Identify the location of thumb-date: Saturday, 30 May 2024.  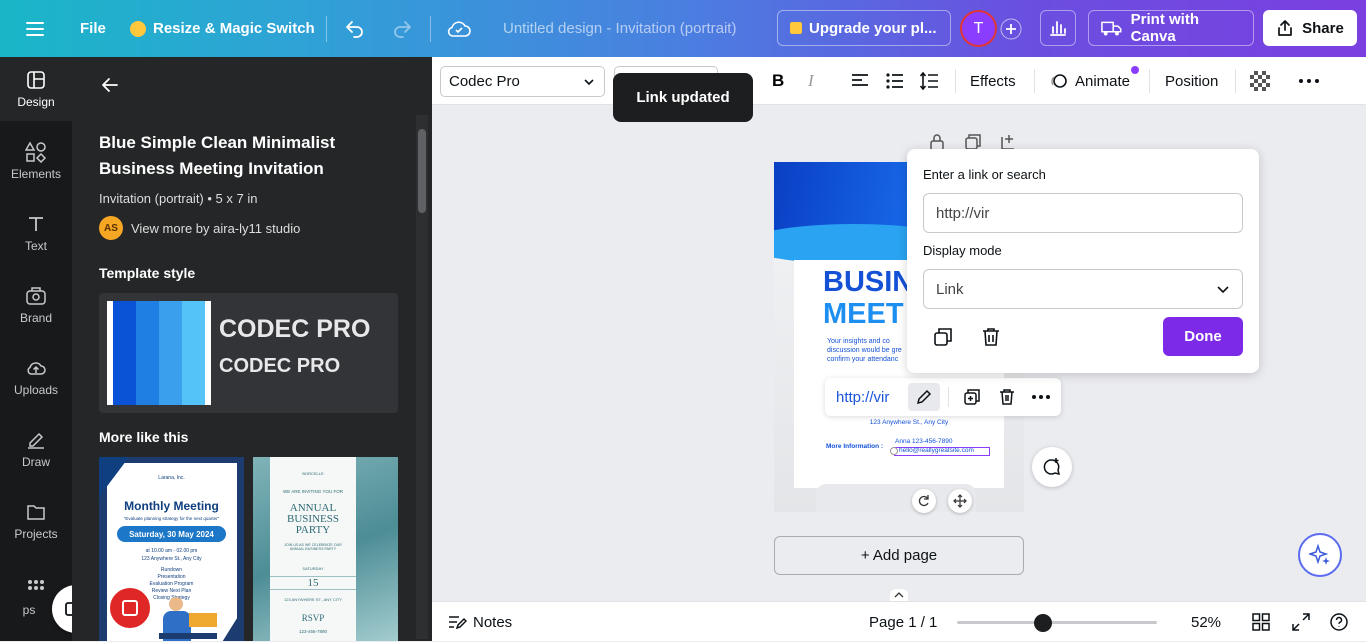
(171, 534).